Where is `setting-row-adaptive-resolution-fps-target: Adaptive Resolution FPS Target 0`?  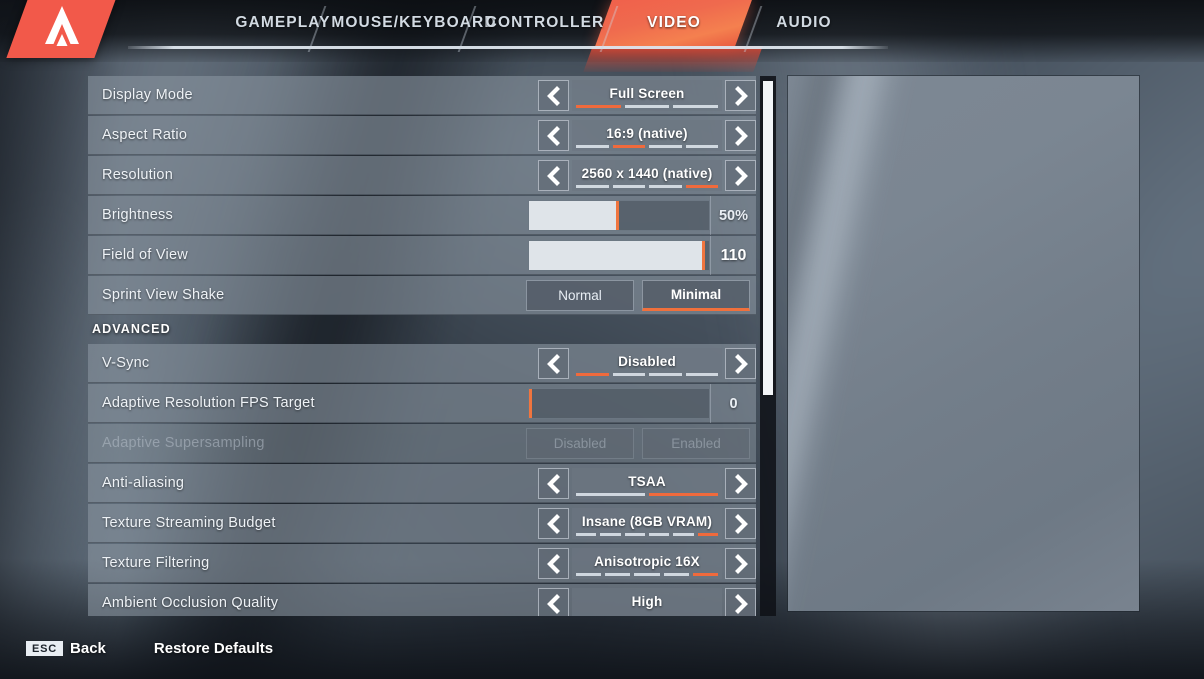 setting-row-adaptive-resolution-fps-target: Adaptive Resolution FPS Target 0 is located at coordinates (422, 403).